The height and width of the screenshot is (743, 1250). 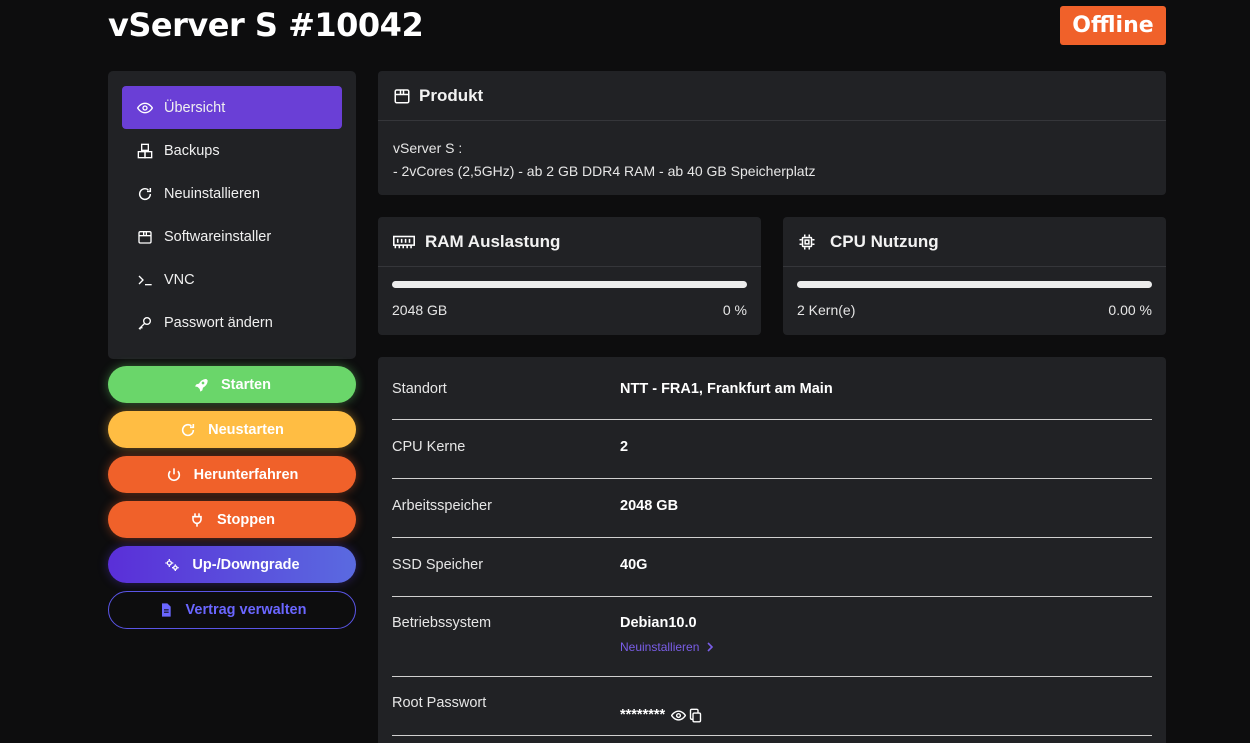 I want to click on eye-icon, so click(x=145, y=108).